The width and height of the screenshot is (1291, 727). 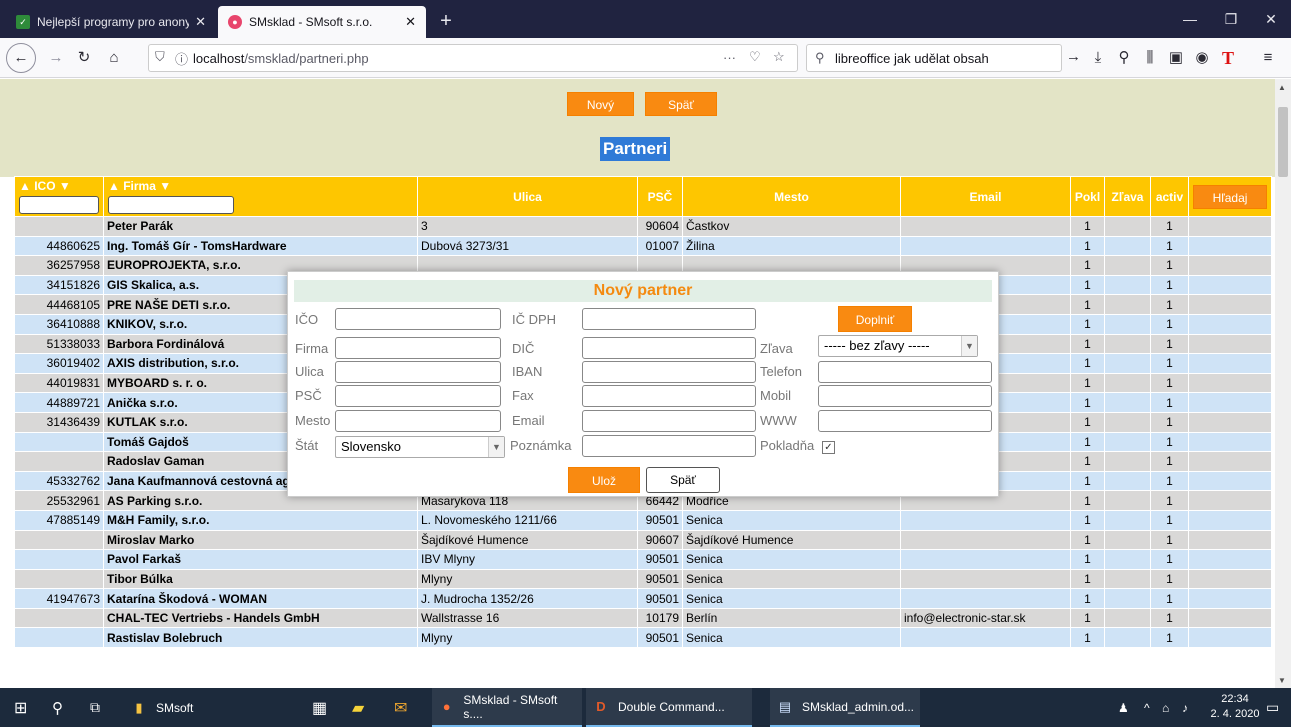 I want to click on forward-arrow-icon: →, so click(x=56, y=58).